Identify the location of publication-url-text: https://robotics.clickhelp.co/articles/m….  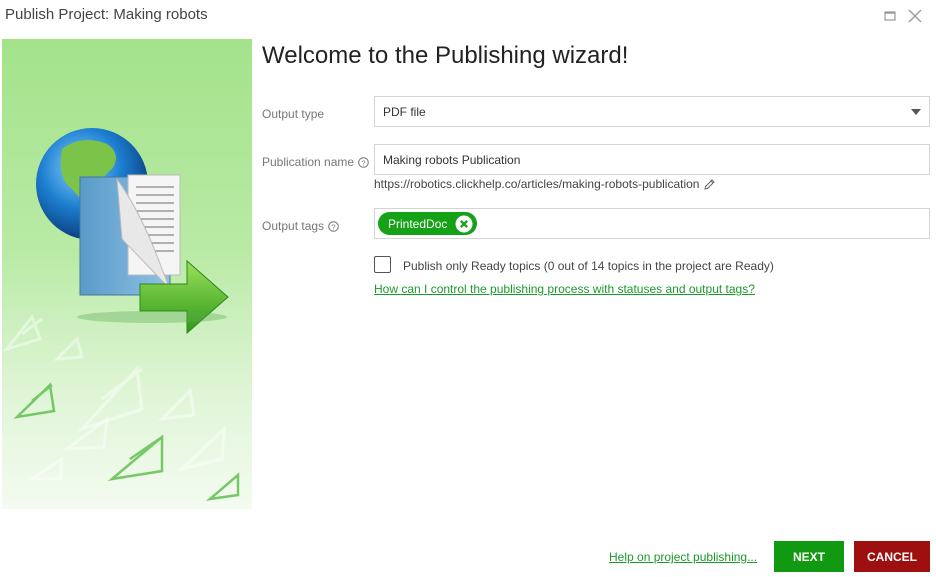
(537, 184).